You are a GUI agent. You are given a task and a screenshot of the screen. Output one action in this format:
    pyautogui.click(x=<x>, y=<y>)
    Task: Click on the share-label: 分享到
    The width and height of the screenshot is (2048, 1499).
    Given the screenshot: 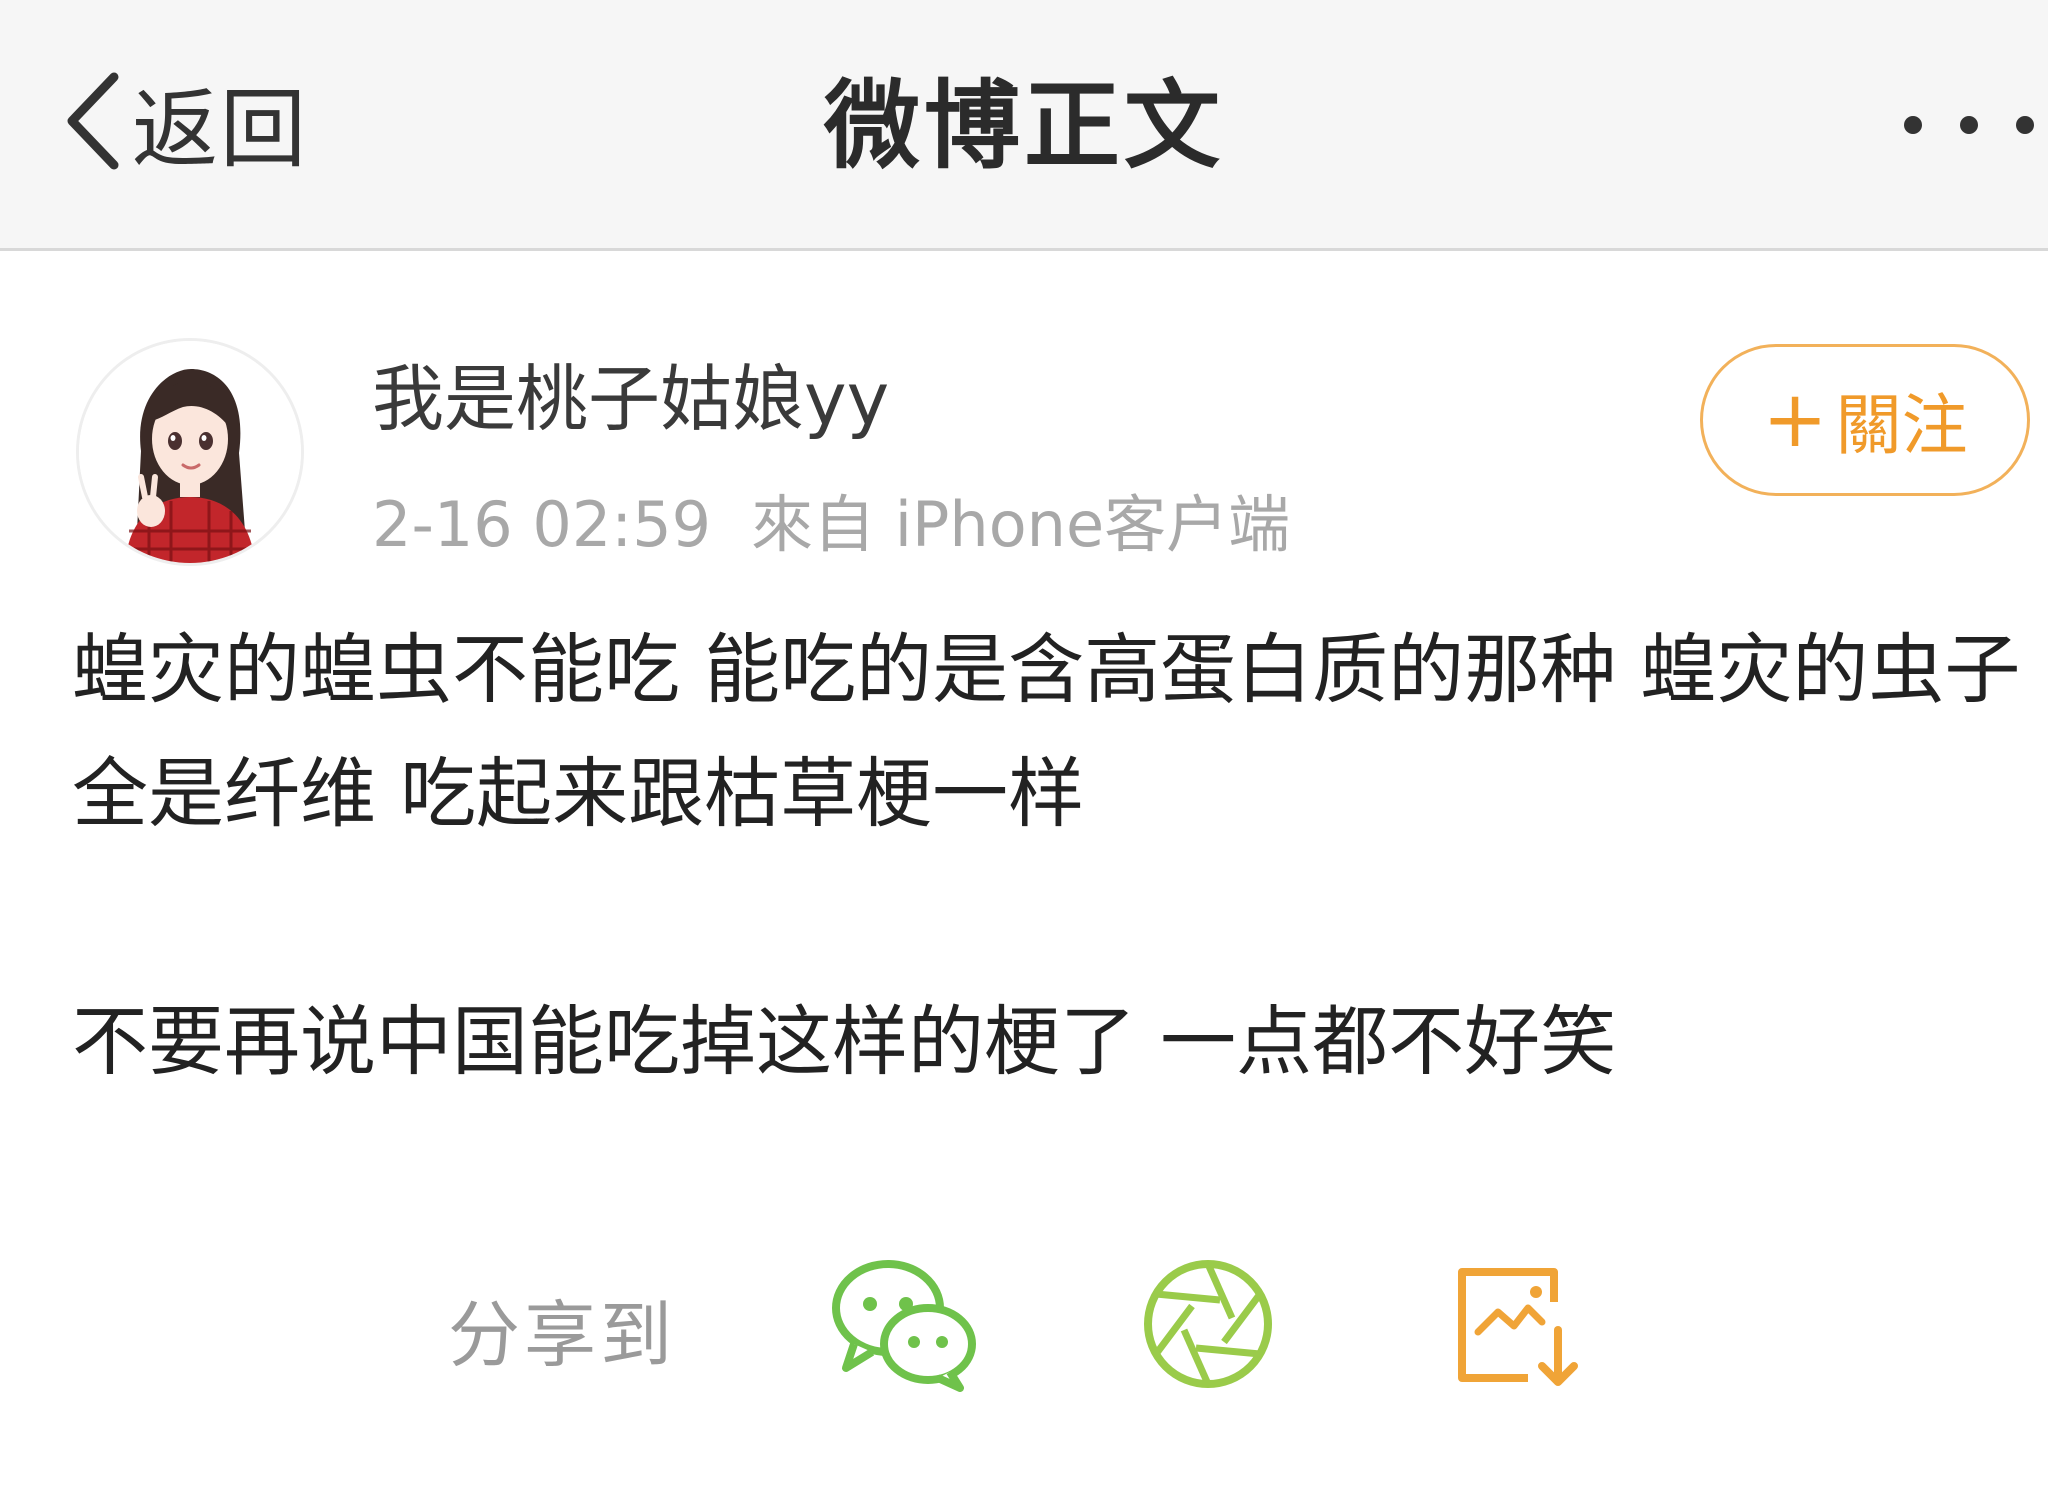 What is the action you would take?
    pyautogui.click(x=562, y=1335)
    